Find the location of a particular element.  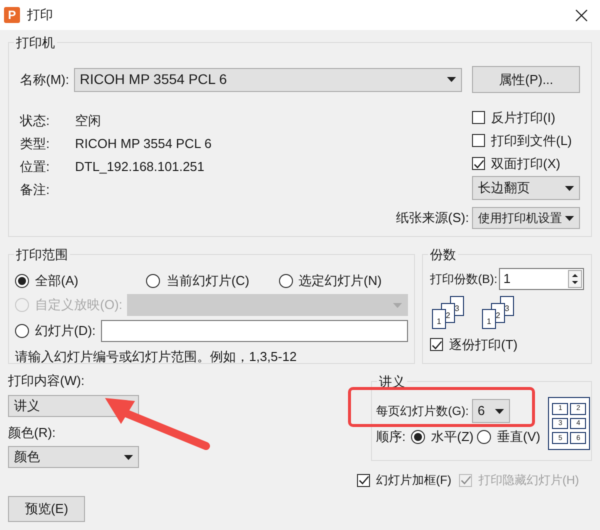

field-value: RICOH MP 3554 PCL 6 is located at coordinates (143, 143).